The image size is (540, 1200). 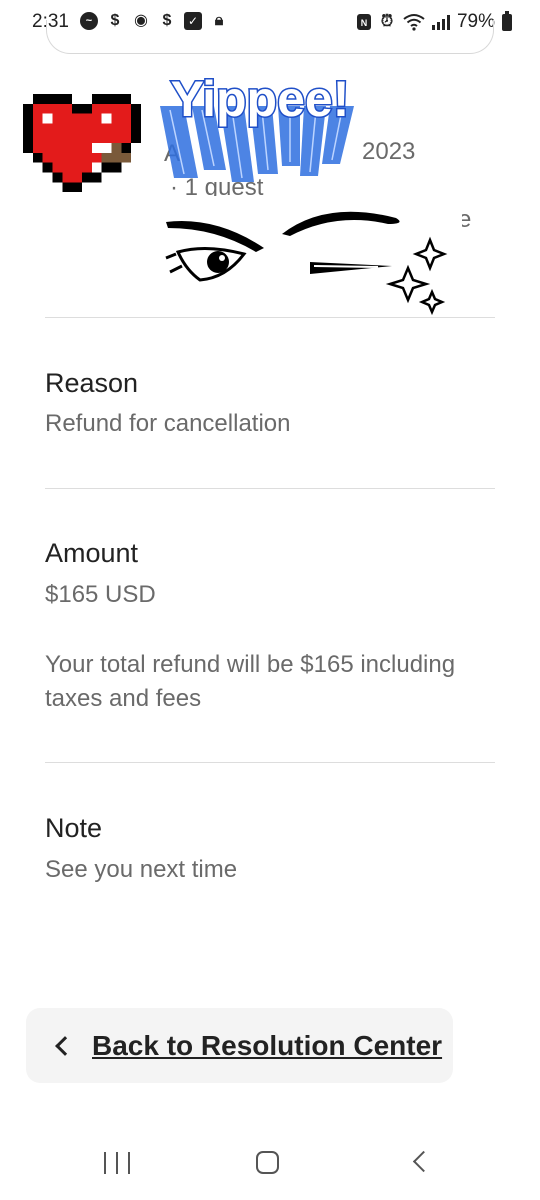 I want to click on reason-title: Reason, so click(x=92, y=383).